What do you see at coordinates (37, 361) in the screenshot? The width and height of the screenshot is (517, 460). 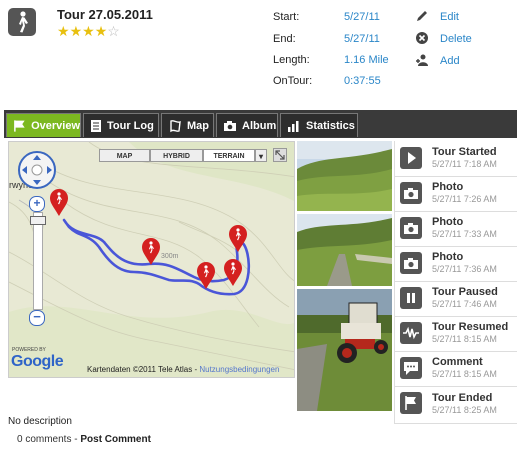 I see `google-logo: Google` at bounding box center [37, 361].